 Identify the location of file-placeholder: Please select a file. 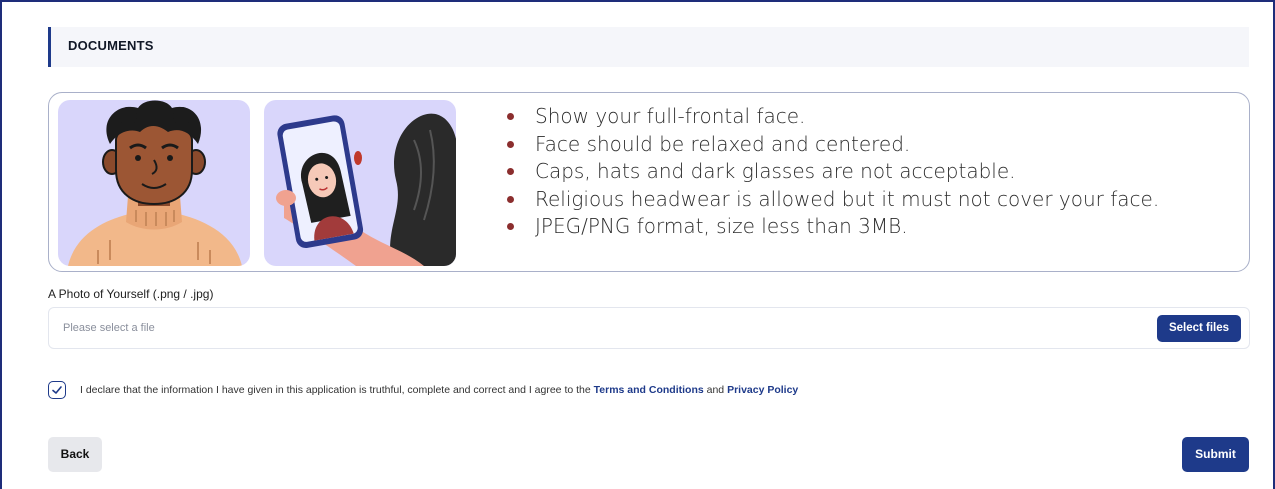
(109, 328).